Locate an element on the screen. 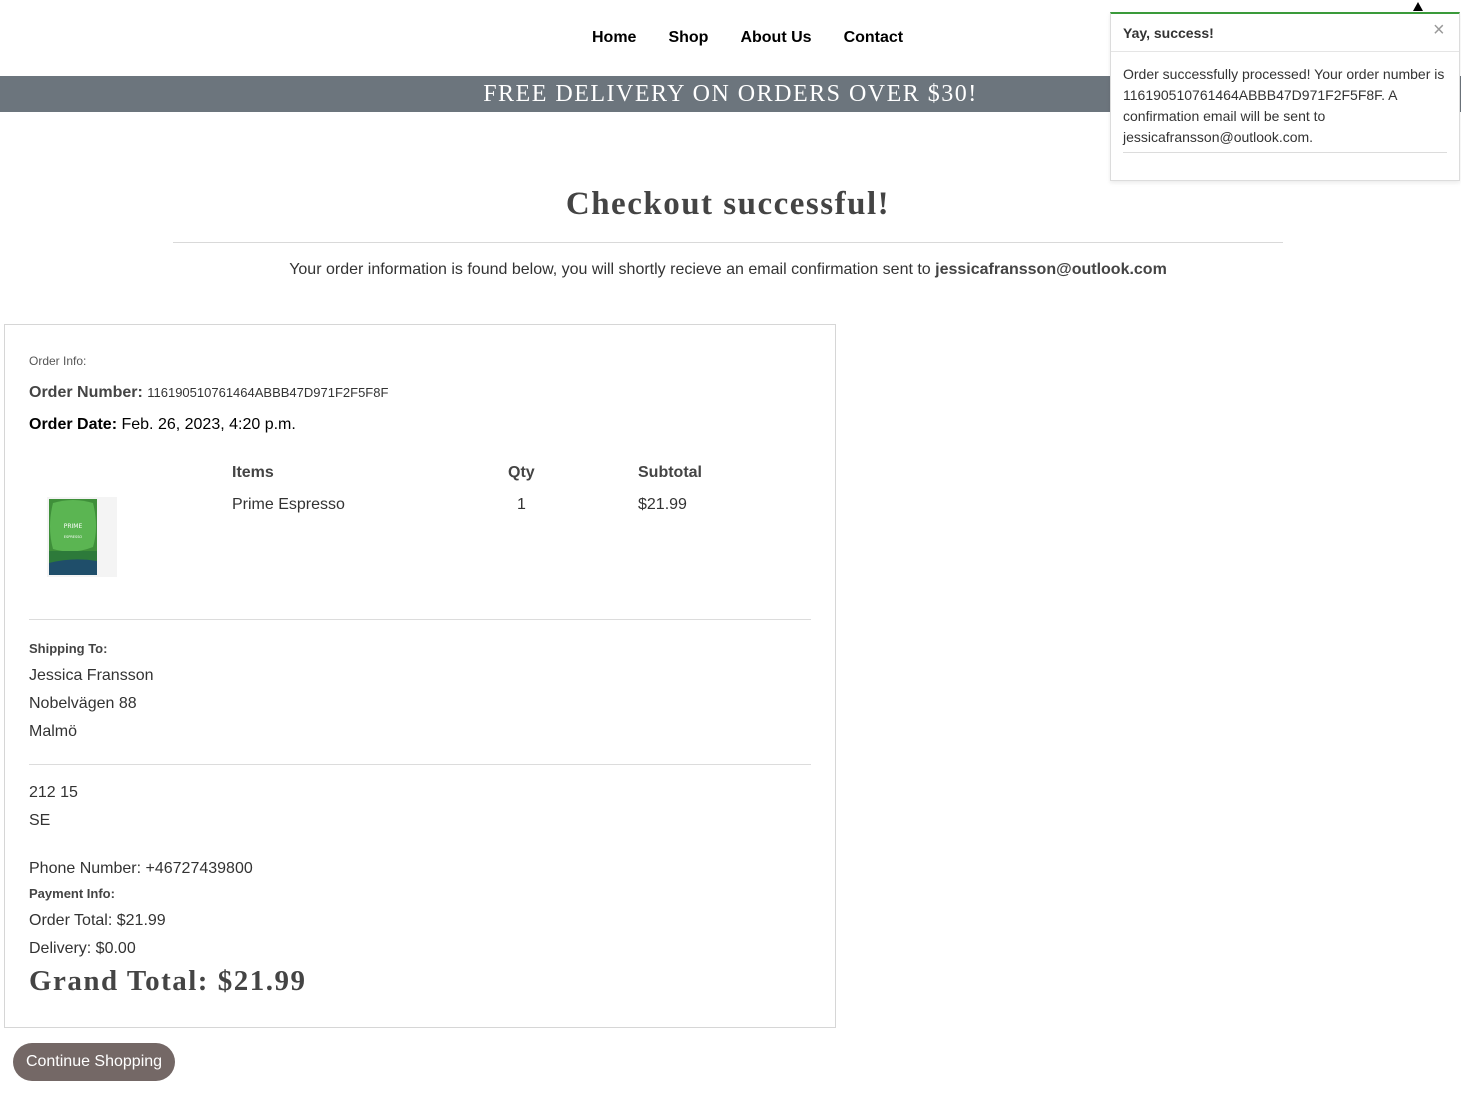  row-subtotal: $21.99 is located at coordinates (662, 504).